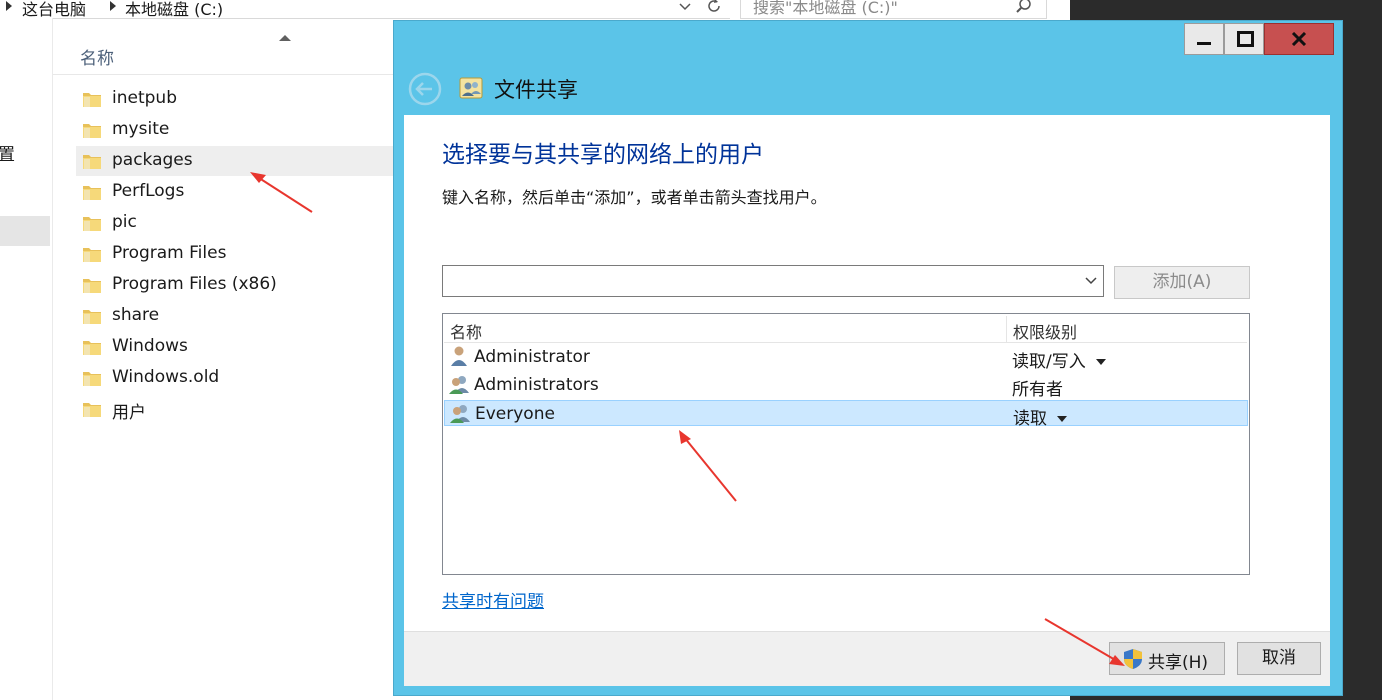 Image resolution: width=1382 pixels, height=700 pixels. Describe the element at coordinates (236, 316) in the screenshot. I see `folder-item: share` at that location.